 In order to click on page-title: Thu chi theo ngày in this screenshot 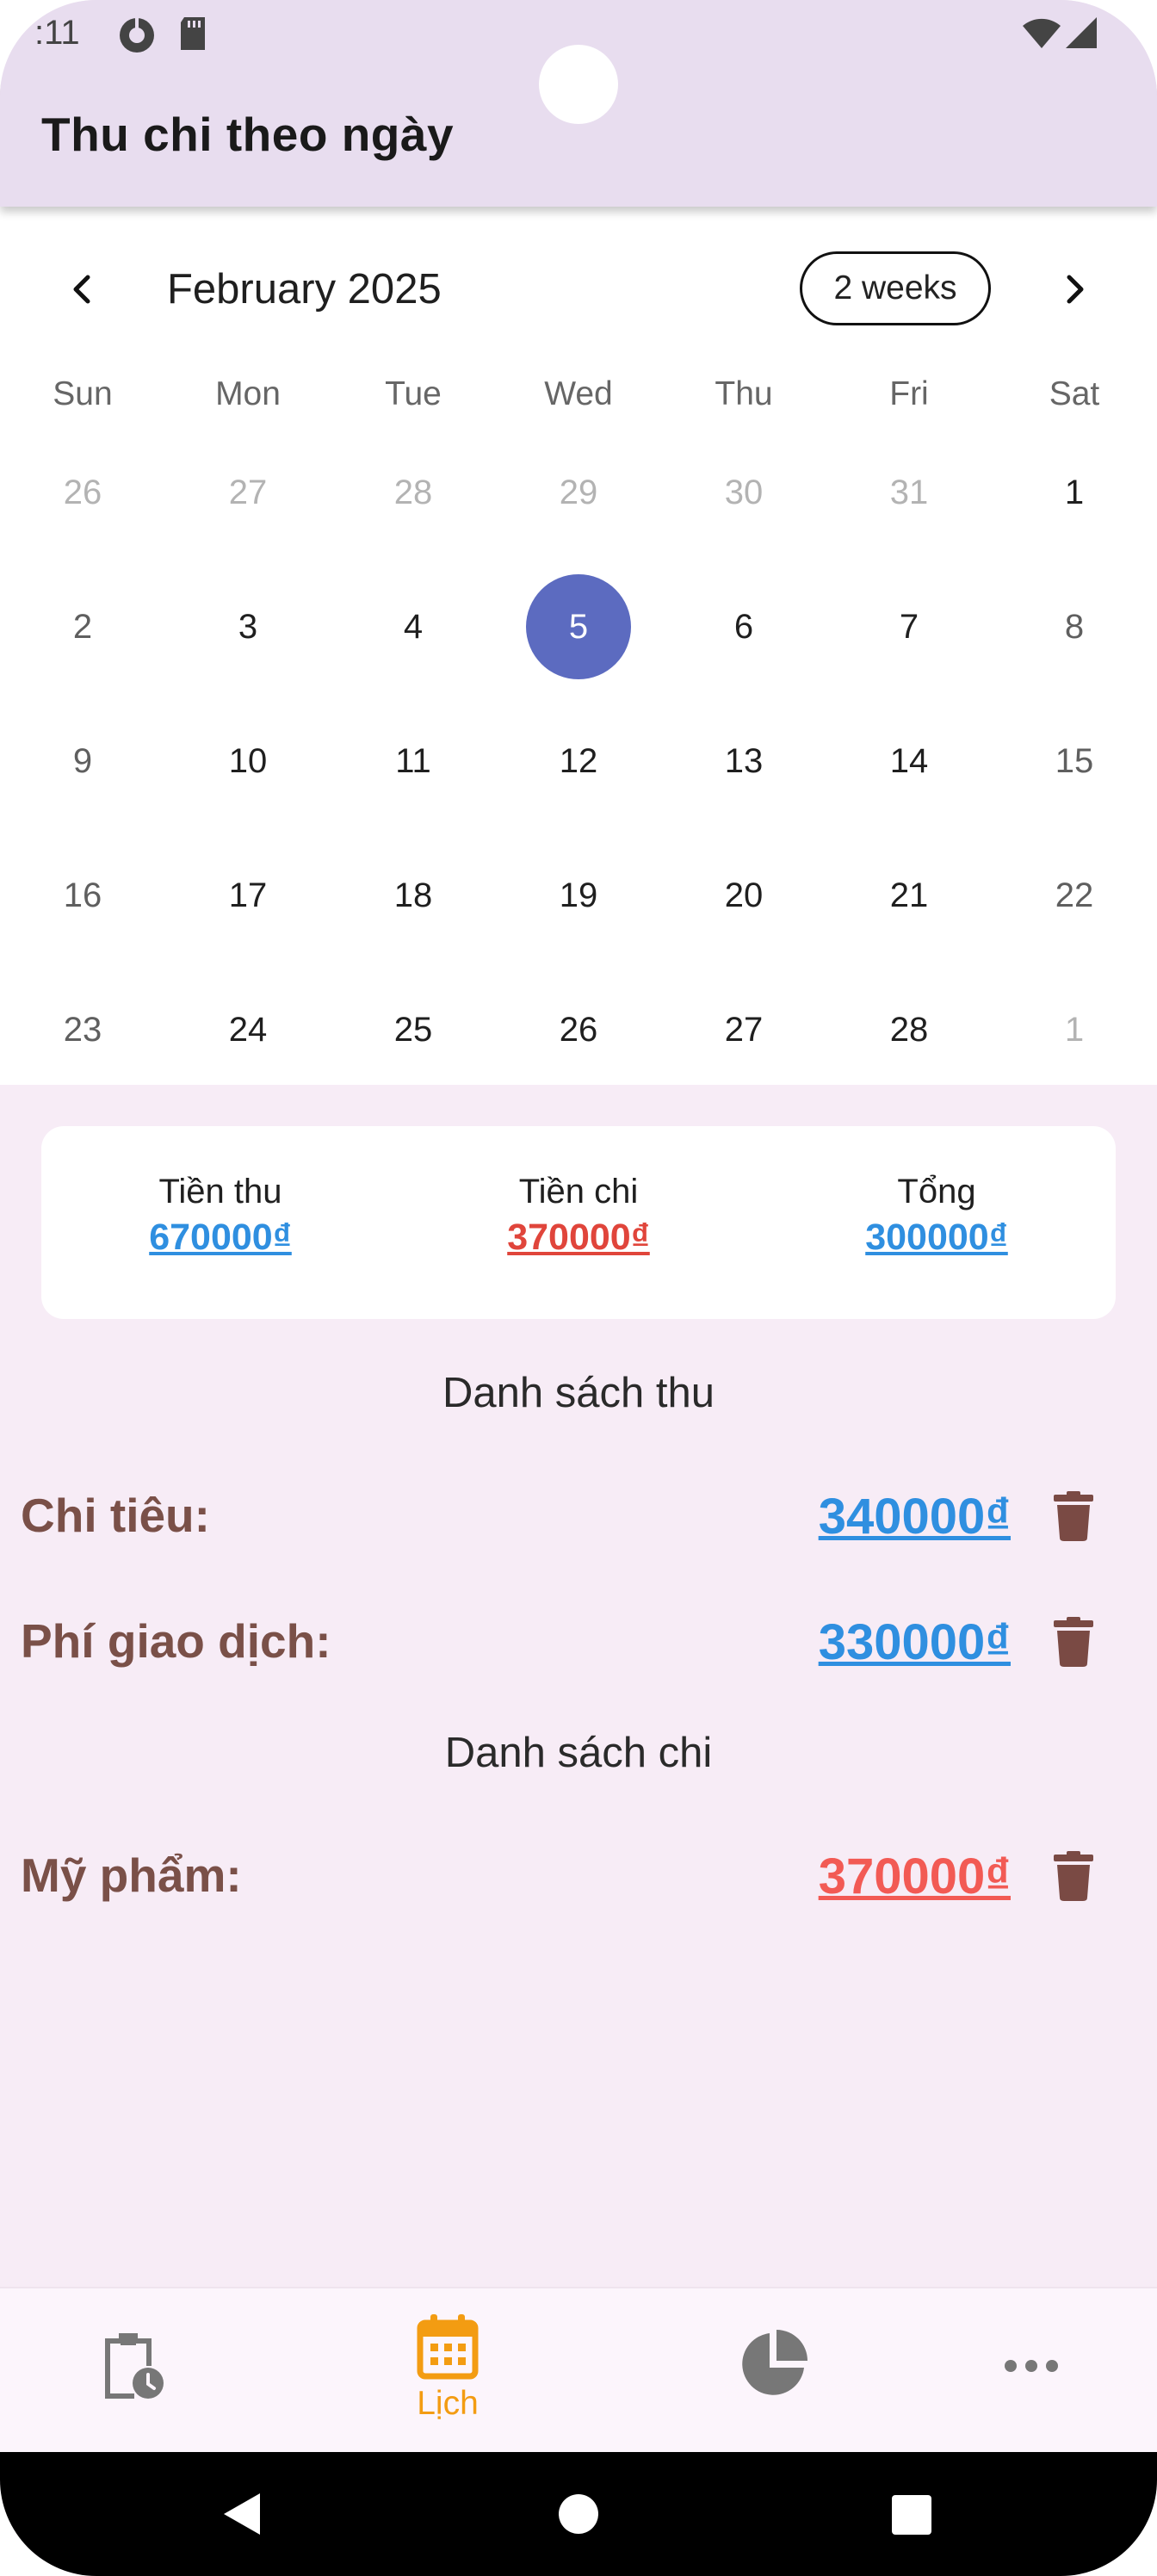, I will do `click(248, 135)`.